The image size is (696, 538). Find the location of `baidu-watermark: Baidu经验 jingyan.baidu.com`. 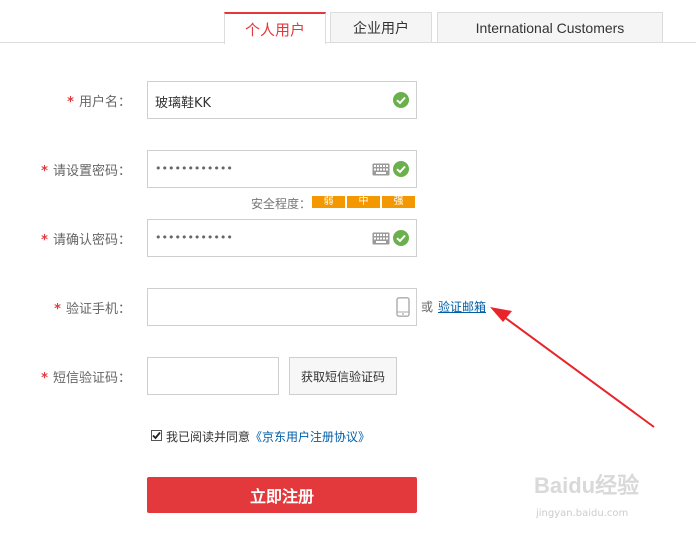

baidu-watermark: Baidu经验 jingyan.baidu.com is located at coordinates (587, 493).